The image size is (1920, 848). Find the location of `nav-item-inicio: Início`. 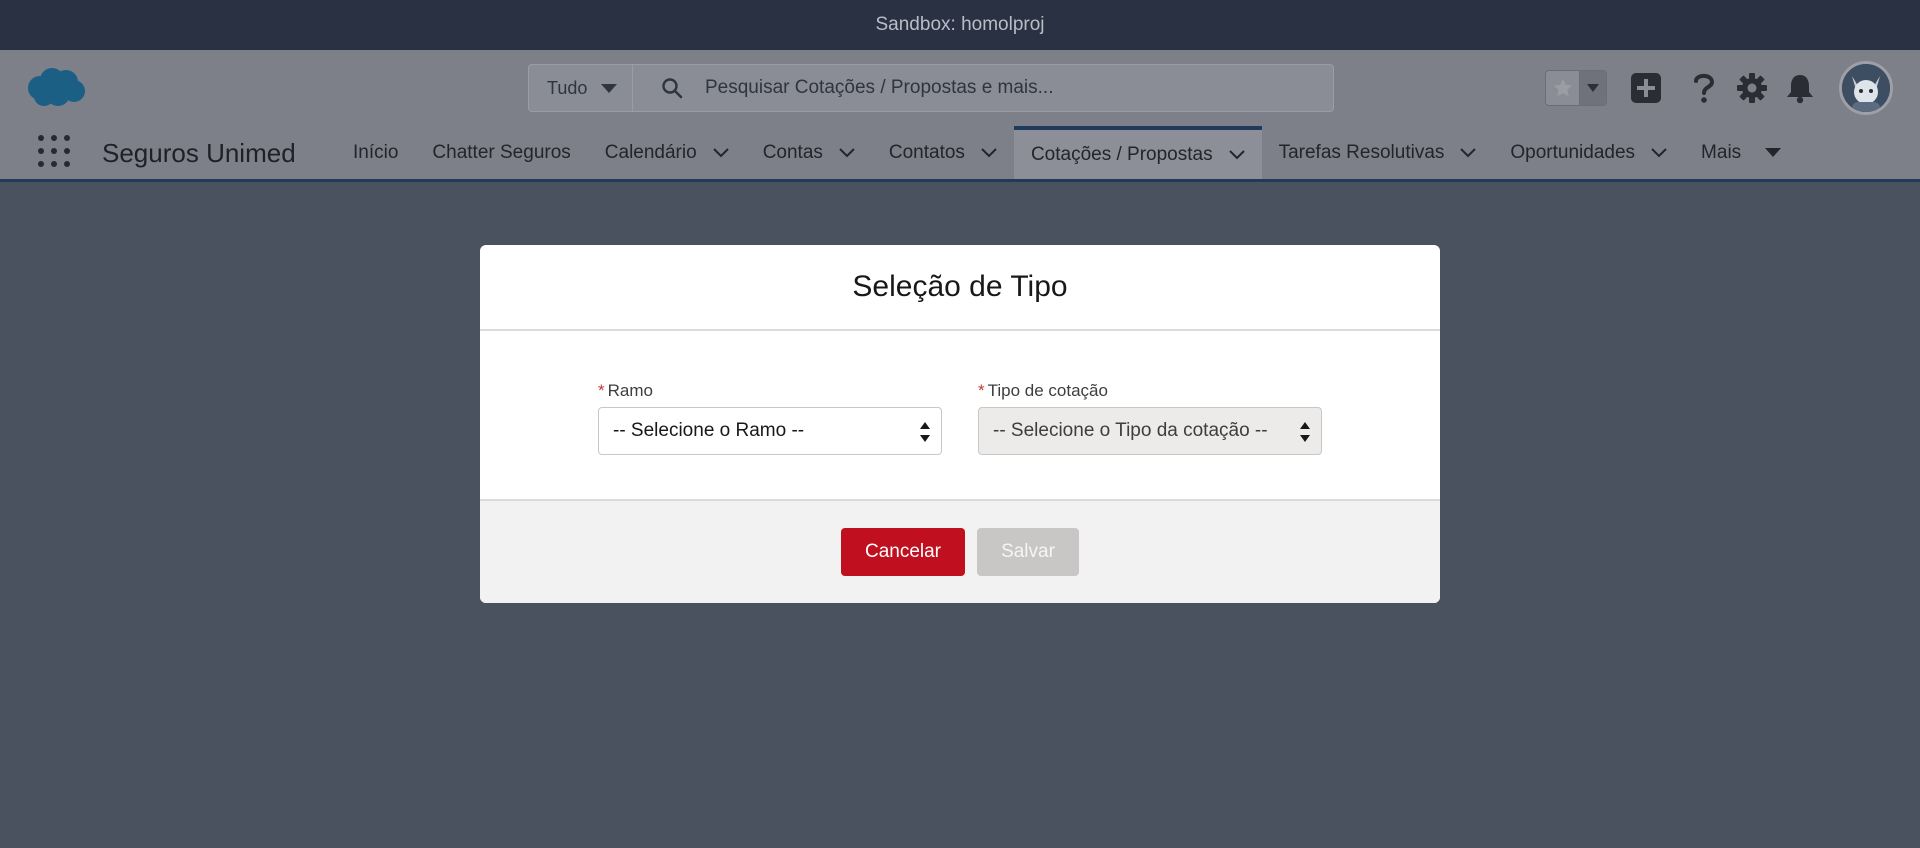

nav-item-inicio: Início is located at coordinates (375, 152).